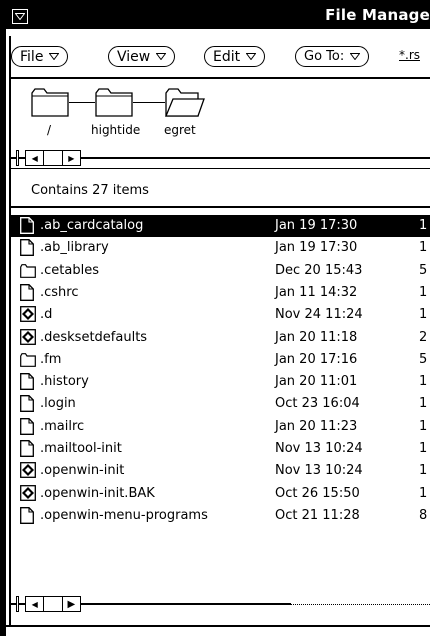 This screenshot has height=636, width=430. I want to click on item-count: Contains 27 items, so click(90, 190).